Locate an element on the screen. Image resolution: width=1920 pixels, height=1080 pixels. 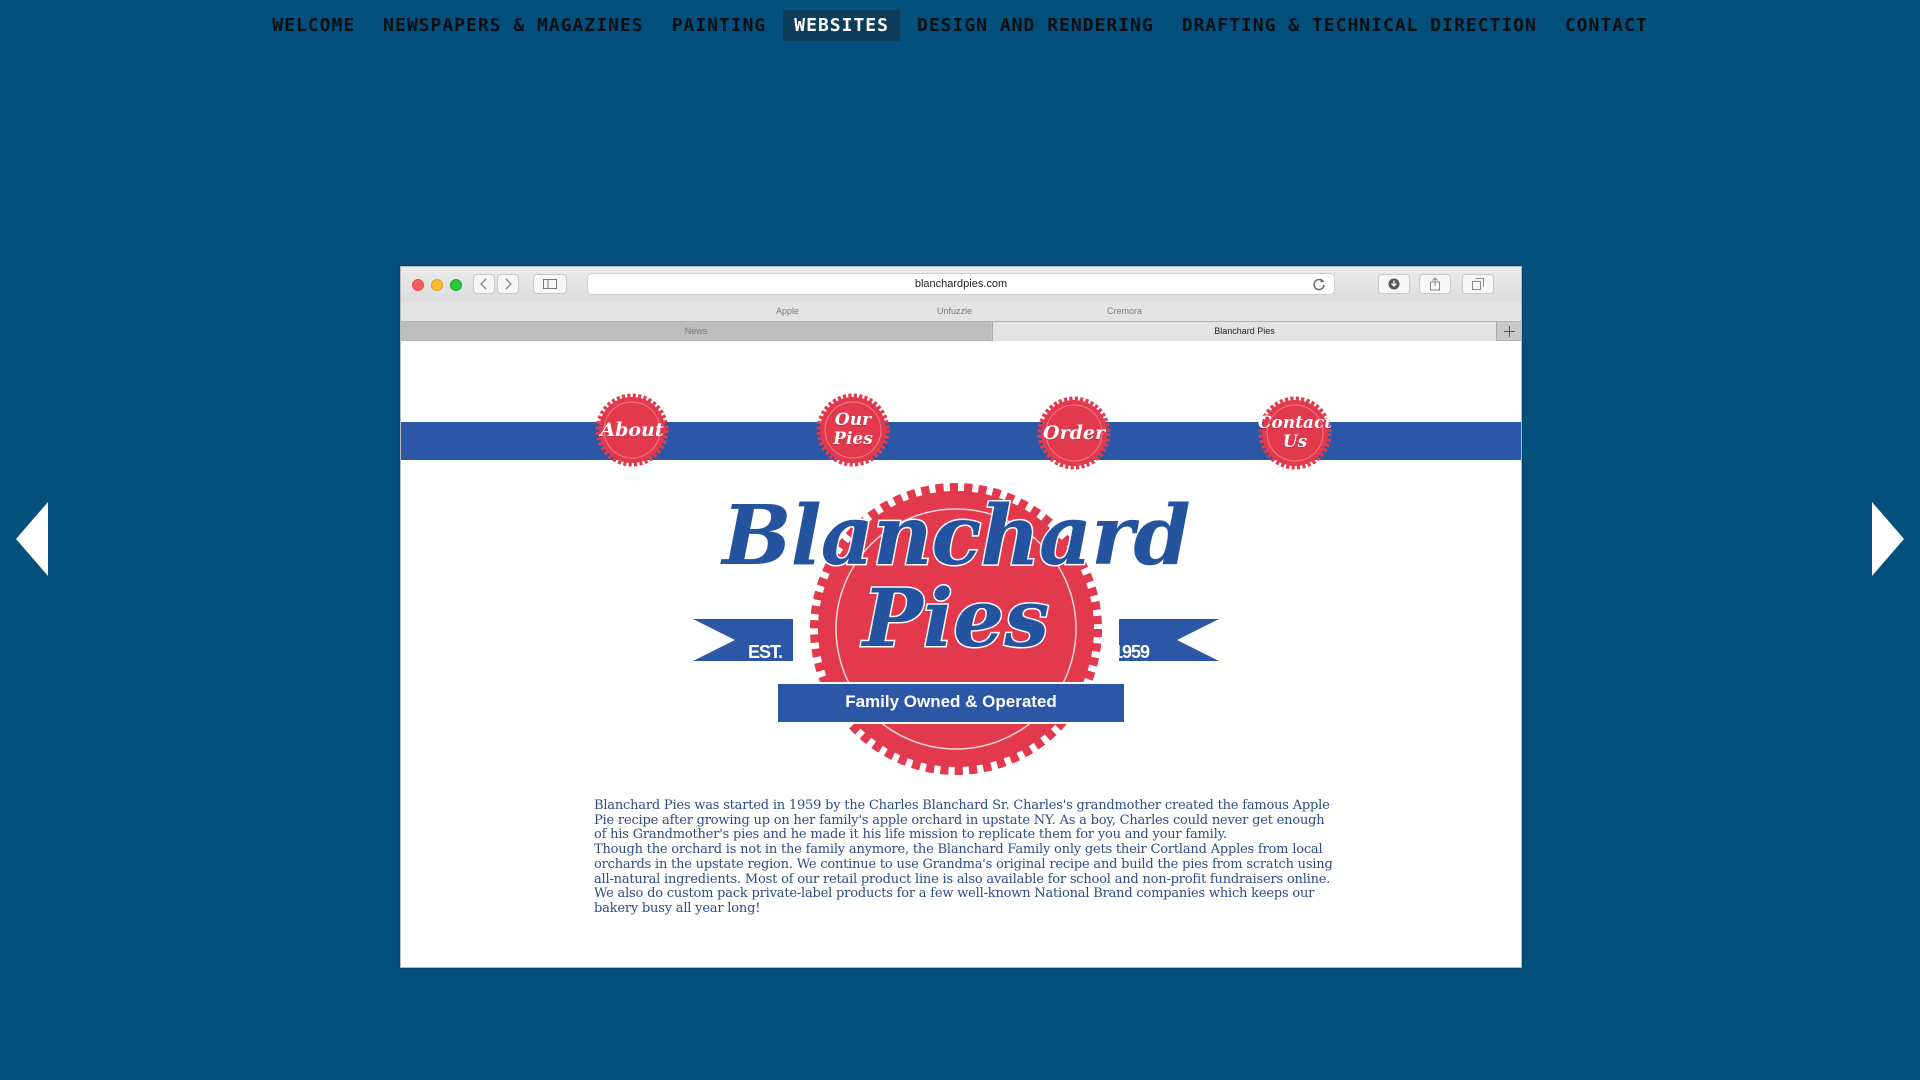
url-text: blanchardpies.com is located at coordinates (961, 284).